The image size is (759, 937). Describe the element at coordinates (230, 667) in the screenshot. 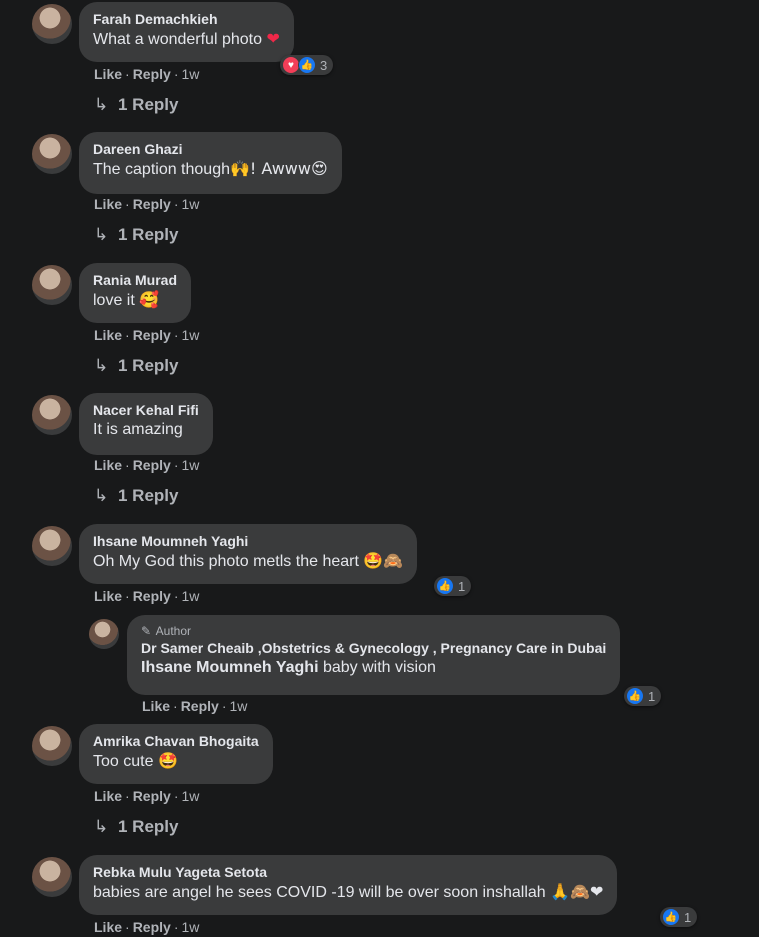

I see `mention-link: Ihsane Moumneh Yaghi` at that location.